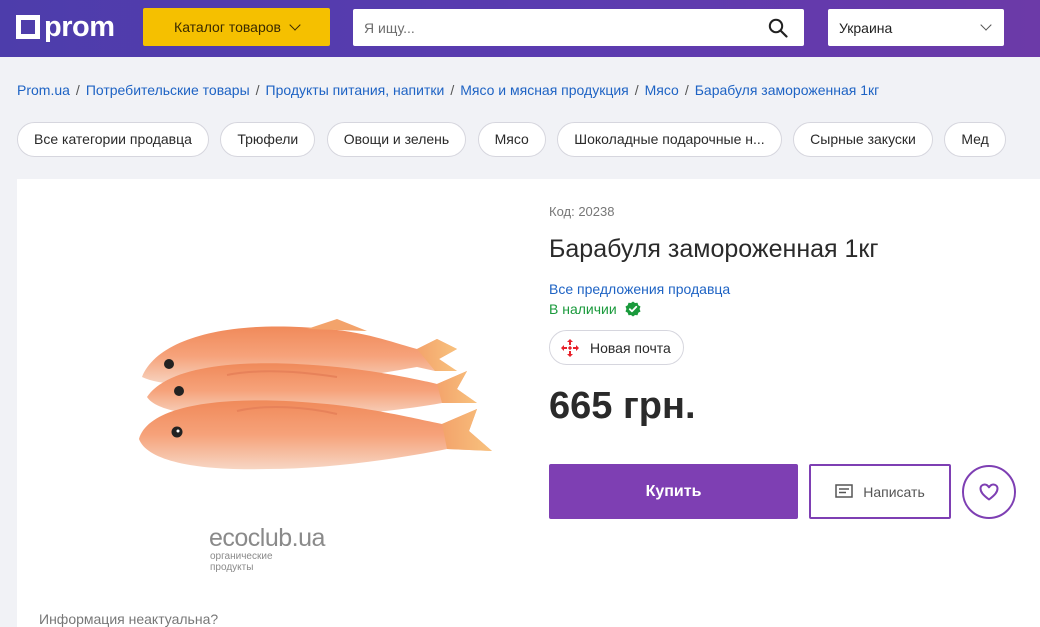  Describe the element at coordinates (268, 139) in the screenshot. I see `category-chip: Трюфели` at that location.